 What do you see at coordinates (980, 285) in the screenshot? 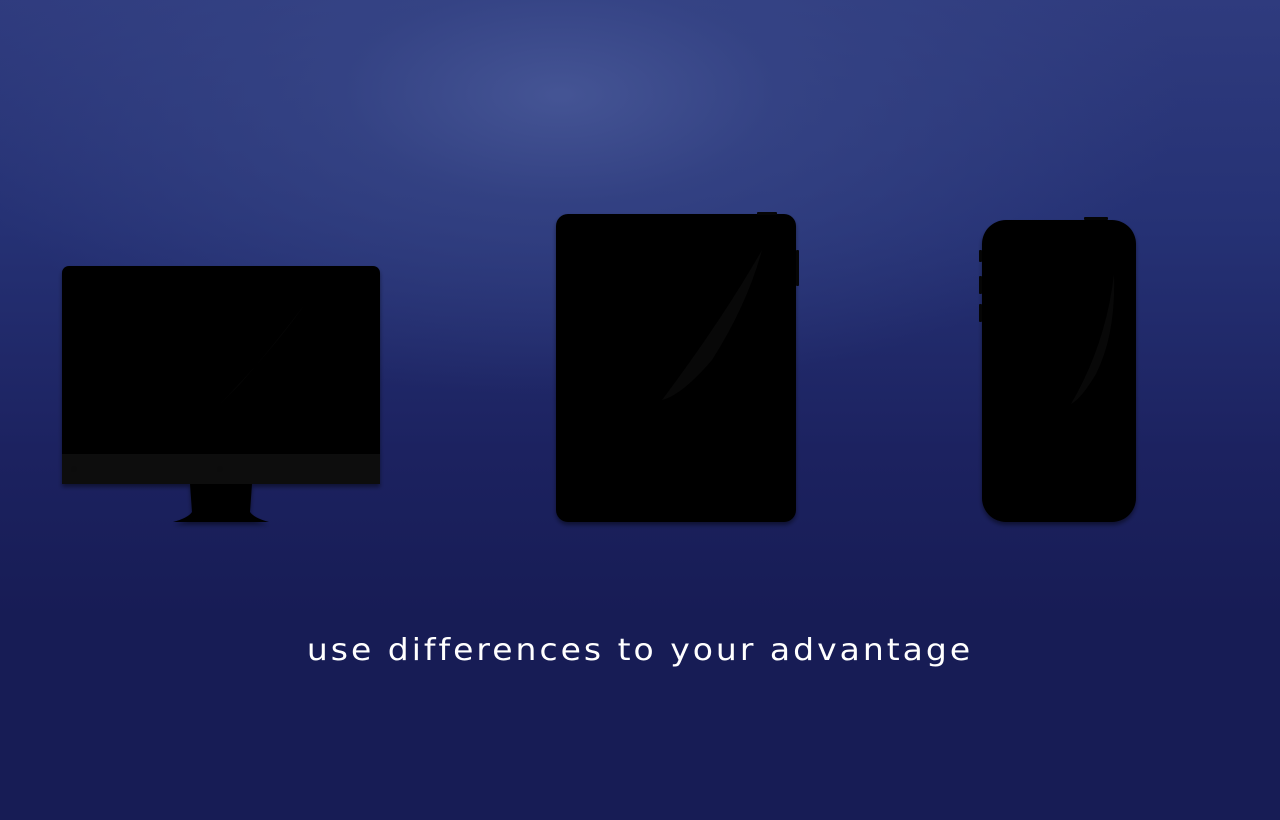
I see `phone-volume-up` at bounding box center [980, 285].